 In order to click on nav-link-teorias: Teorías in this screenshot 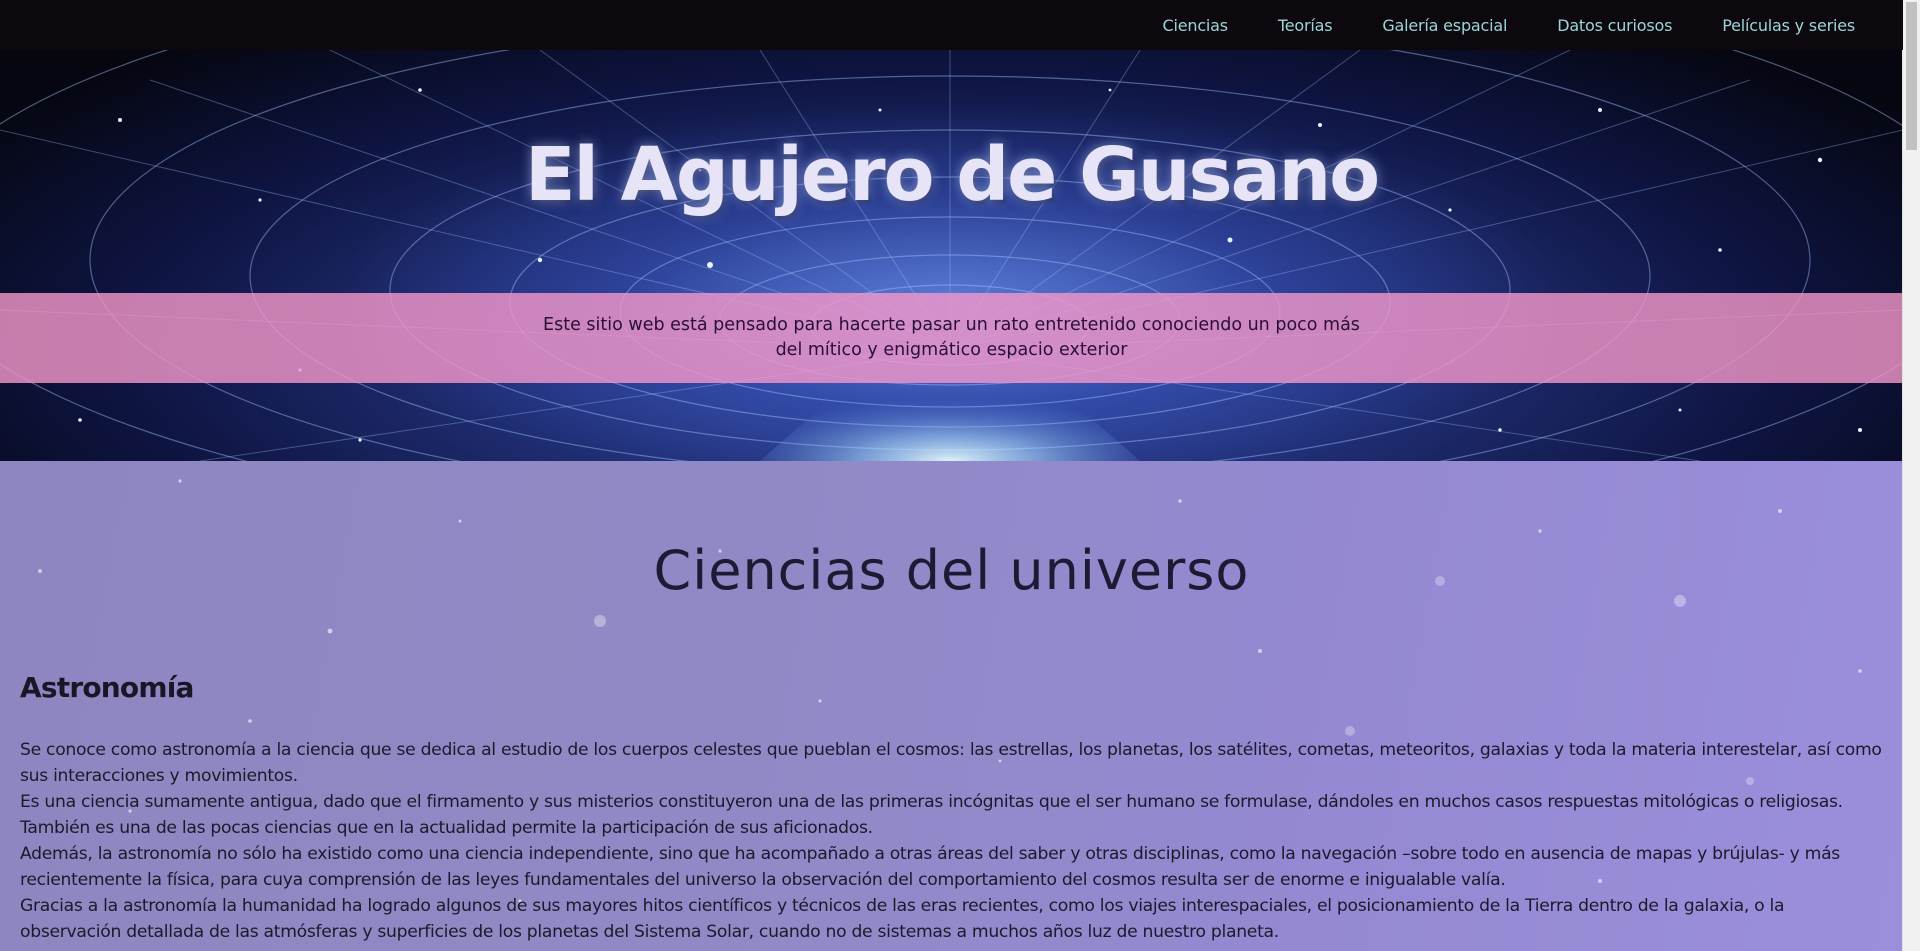, I will do `click(1305, 25)`.